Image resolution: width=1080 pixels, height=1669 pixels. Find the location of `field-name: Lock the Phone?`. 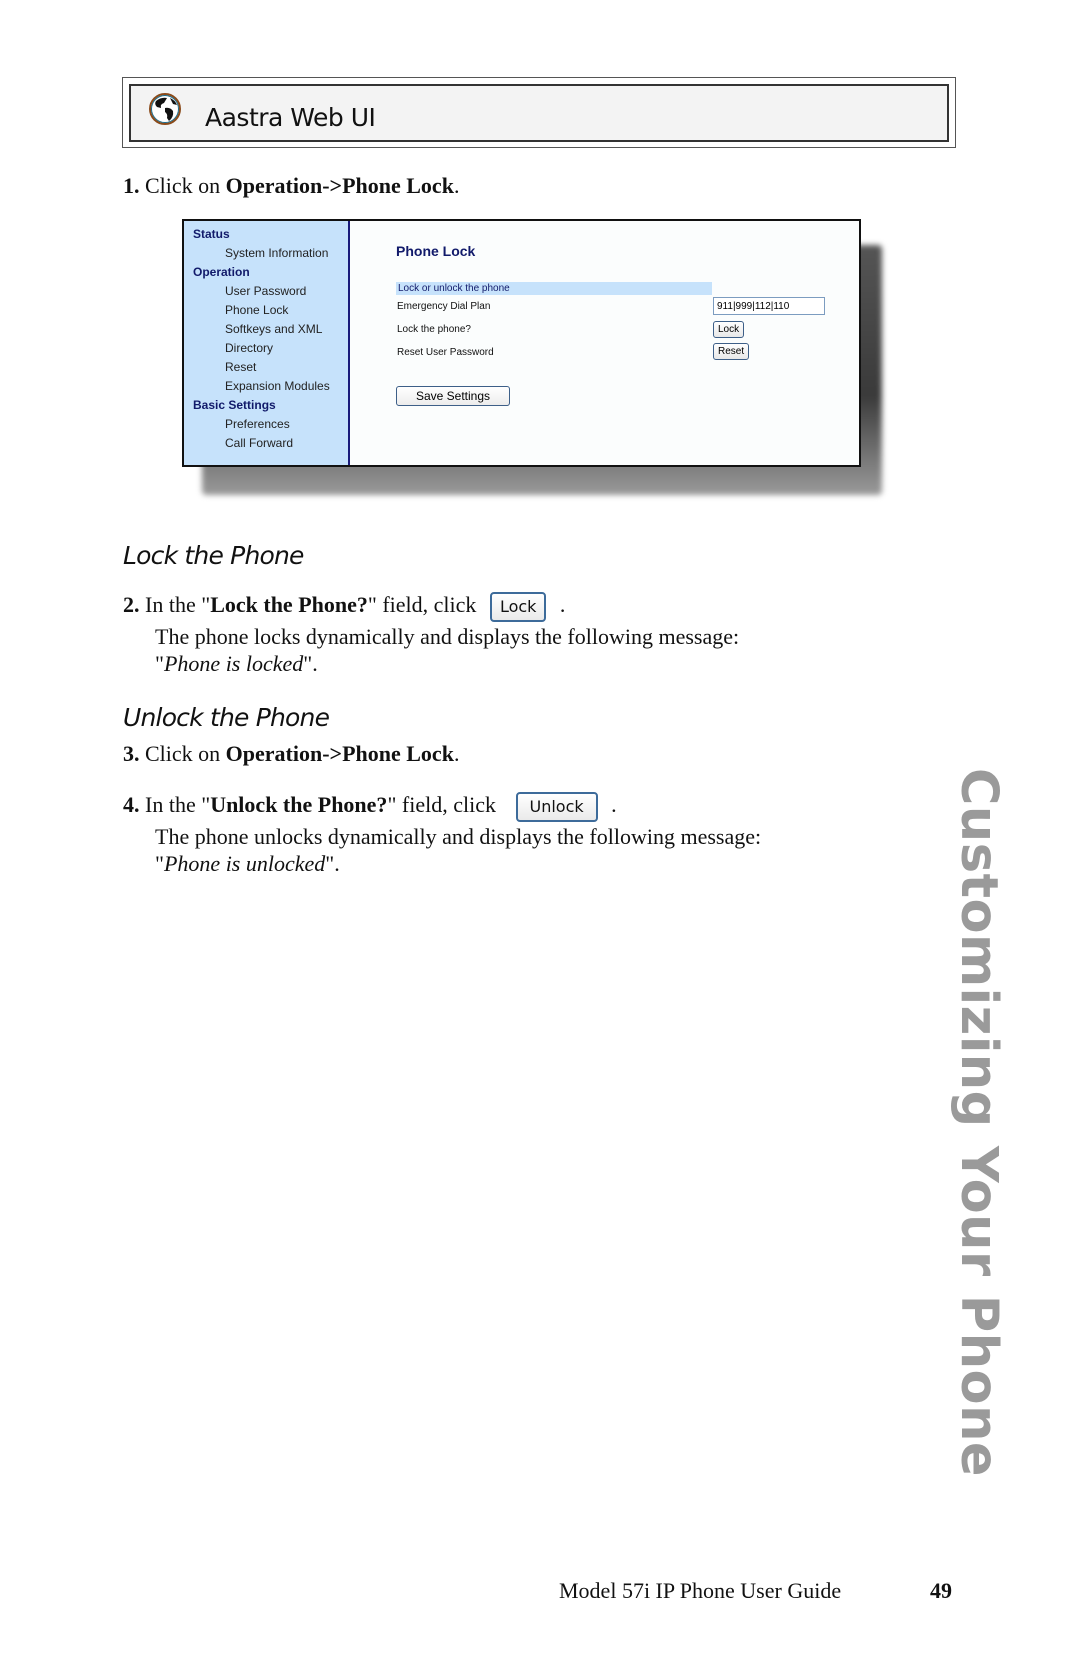

field-name: Lock the Phone? is located at coordinates (289, 605).